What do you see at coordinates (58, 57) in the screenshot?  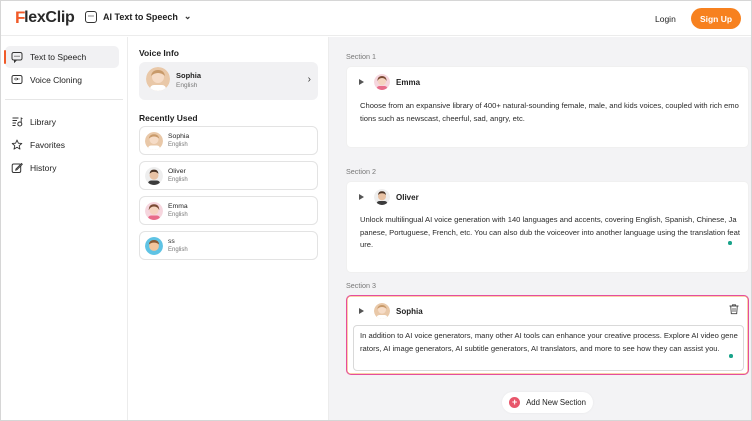 I see `sidebar-item-label: Text to Speech` at bounding box center [58, 57].